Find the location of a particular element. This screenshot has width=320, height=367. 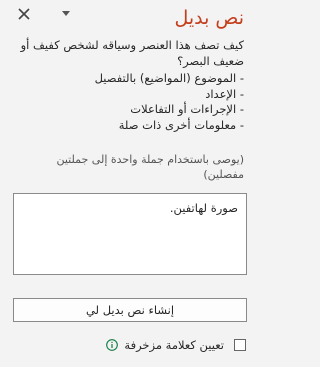

chevron-down-icon is located at coordinates (66, 13).